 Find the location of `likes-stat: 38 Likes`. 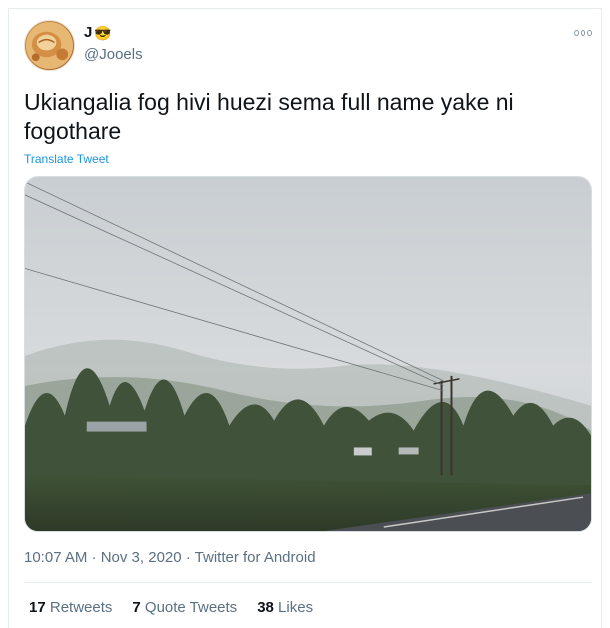

likes-stat: 38 Likes is located at coordinates (285, 607).